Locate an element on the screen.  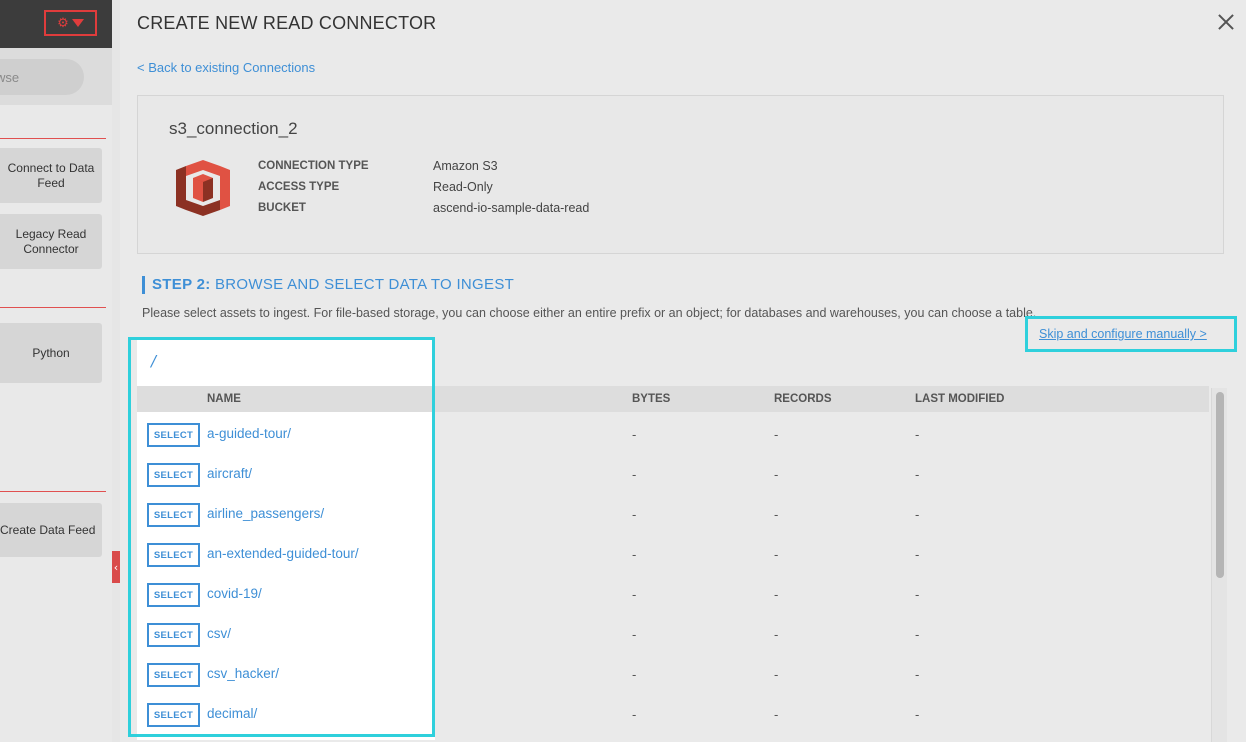
asset-name-link: a-guided-tour/ is located at coordinates (249, 433).